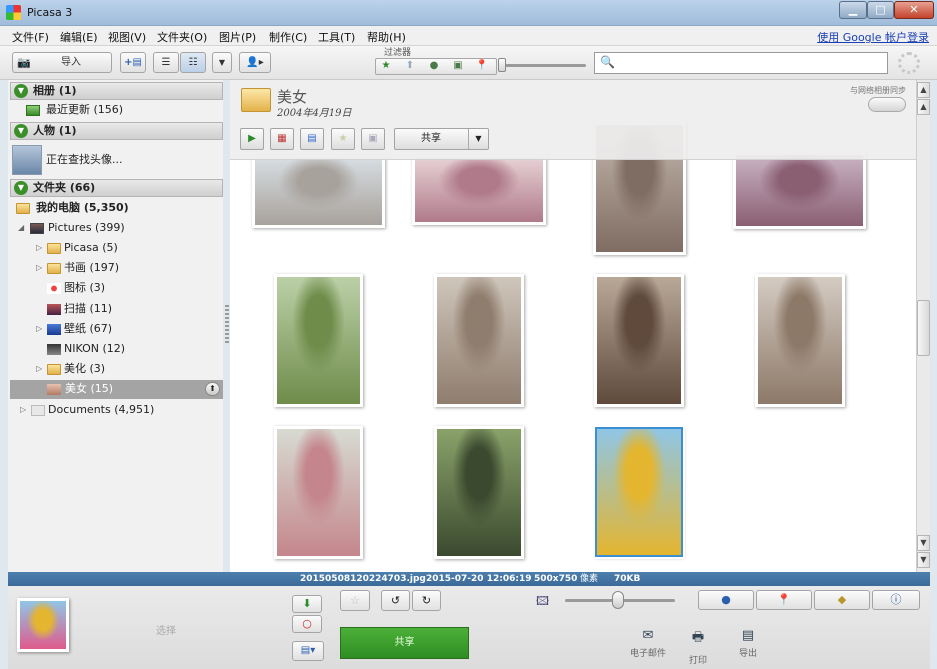 This screenshot has height=669, width=937. I want to click on view-dropdown-button: ▼, so click(222, 62).